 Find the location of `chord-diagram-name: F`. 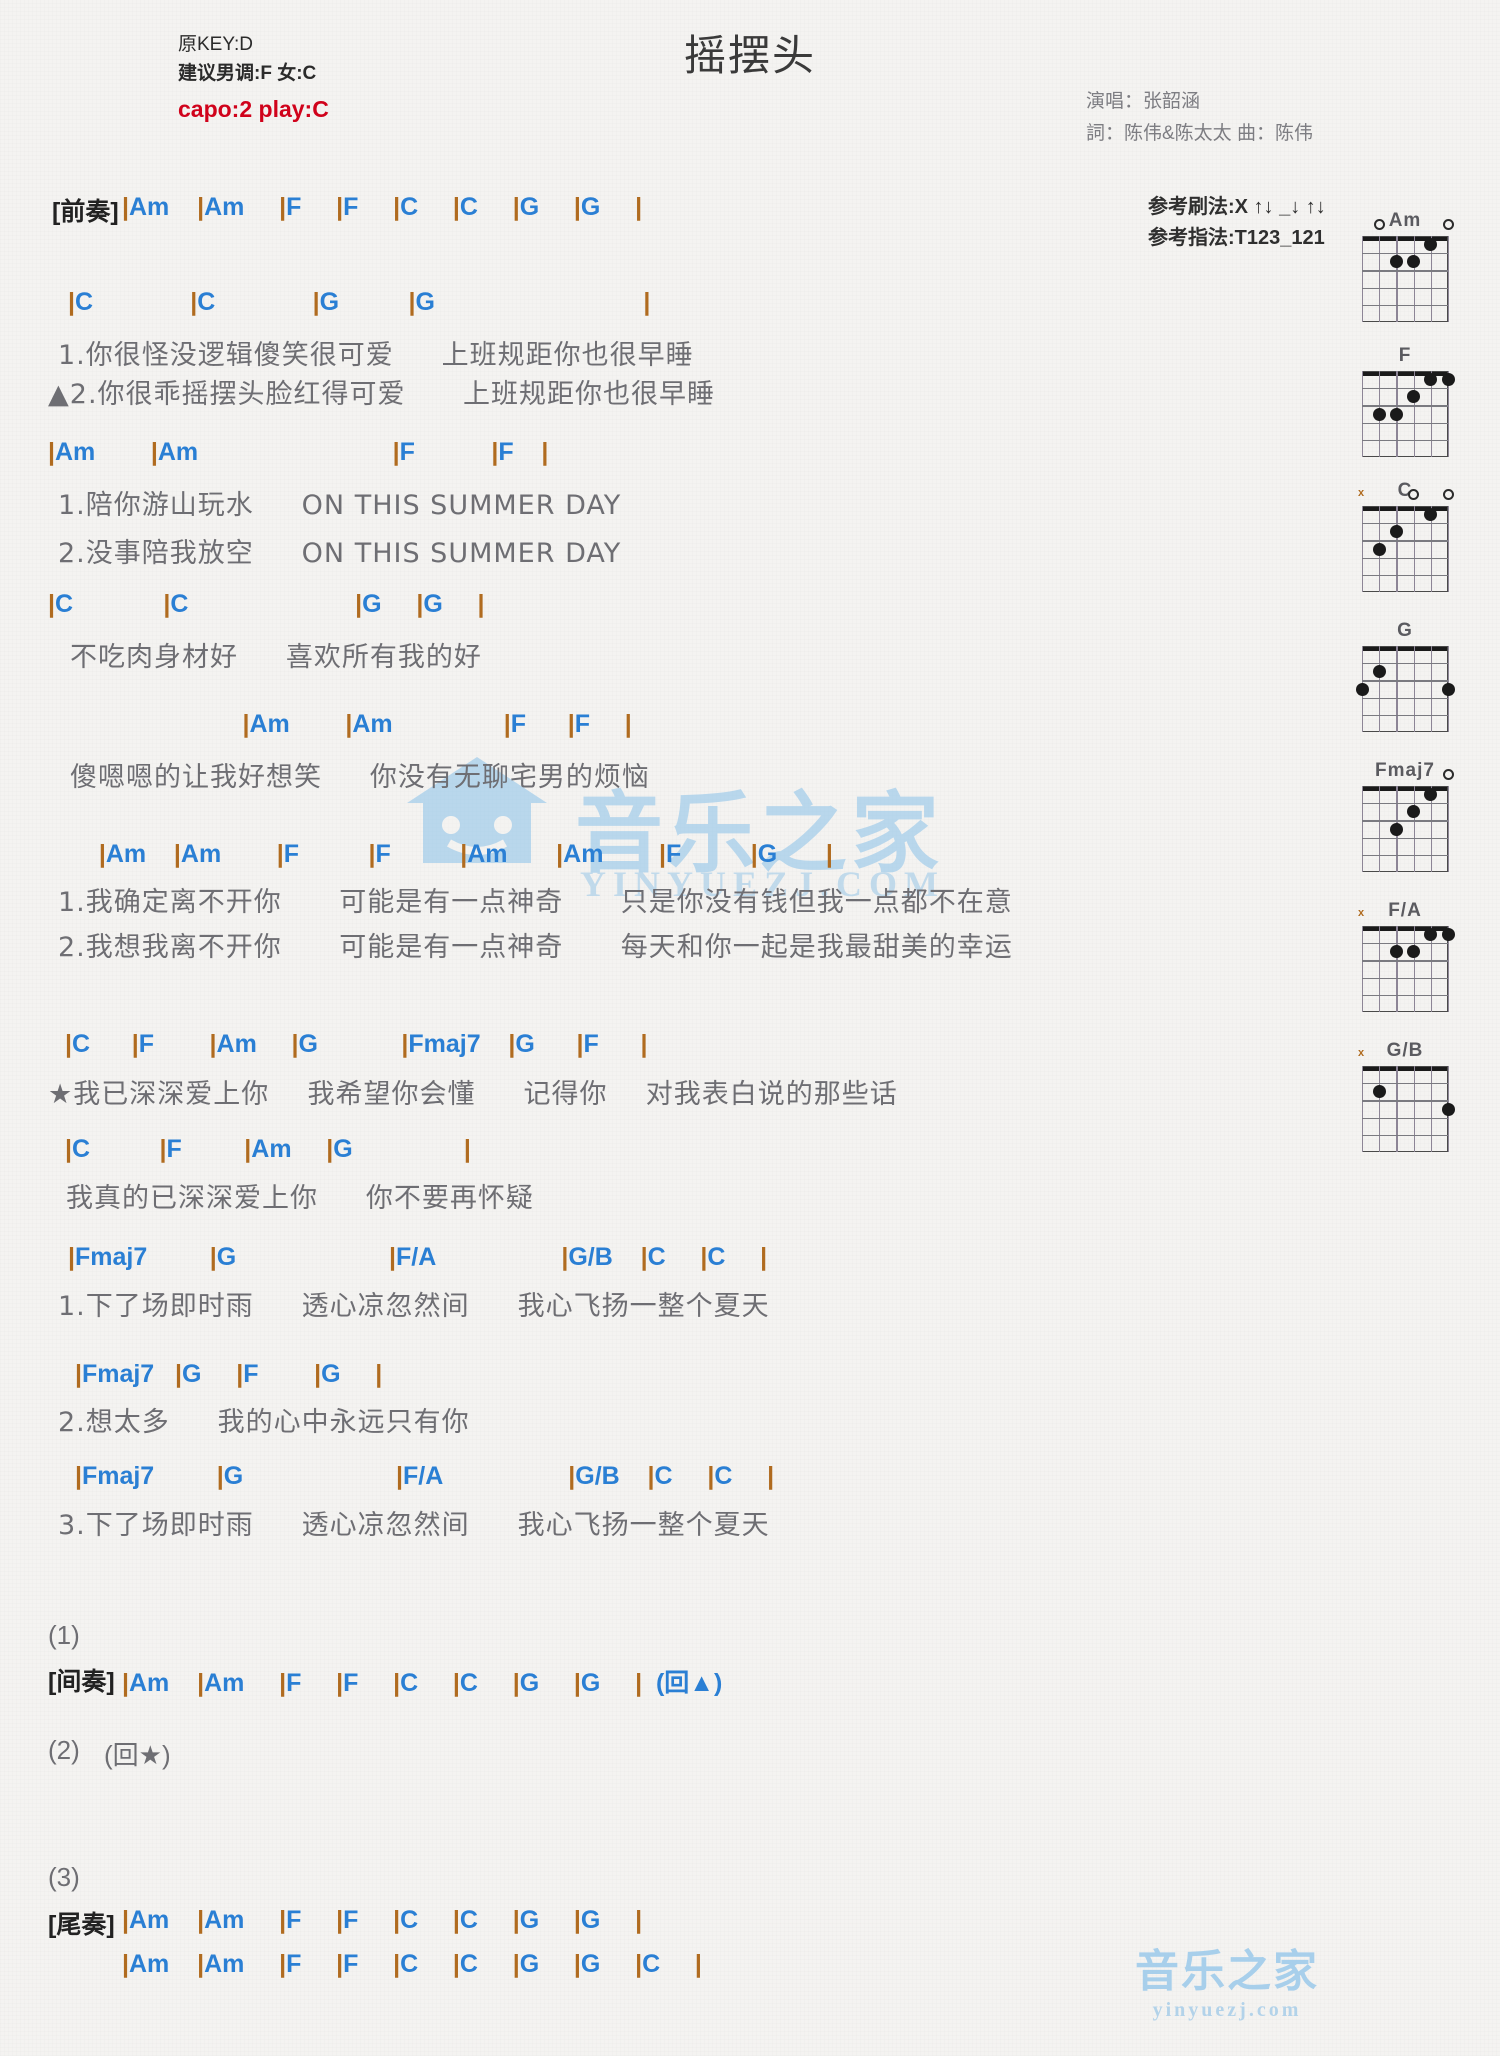

chord-diagram-name: F is located at coordinates (1405, 355).